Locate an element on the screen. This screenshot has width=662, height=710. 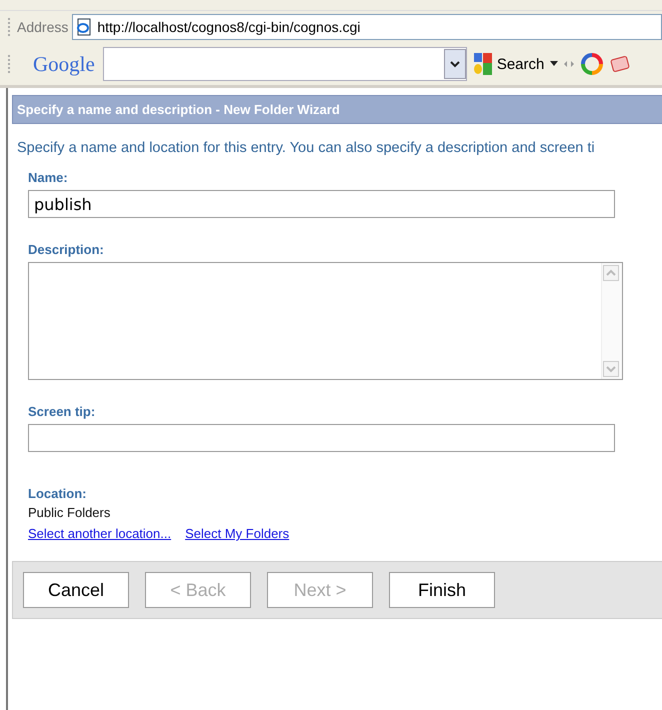
scroll-down-icon is located at coordinates (611, 369).